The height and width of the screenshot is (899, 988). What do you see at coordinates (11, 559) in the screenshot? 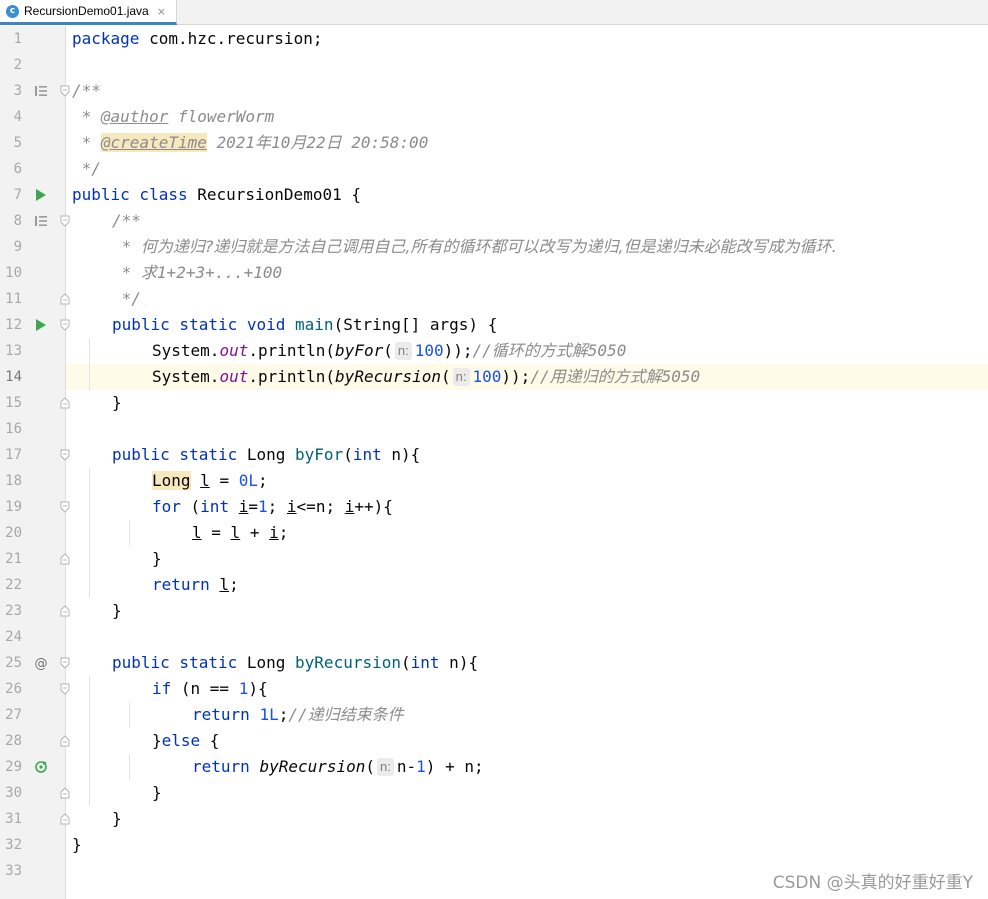
I see `line-number: 21` at bounding box center [11, 559].